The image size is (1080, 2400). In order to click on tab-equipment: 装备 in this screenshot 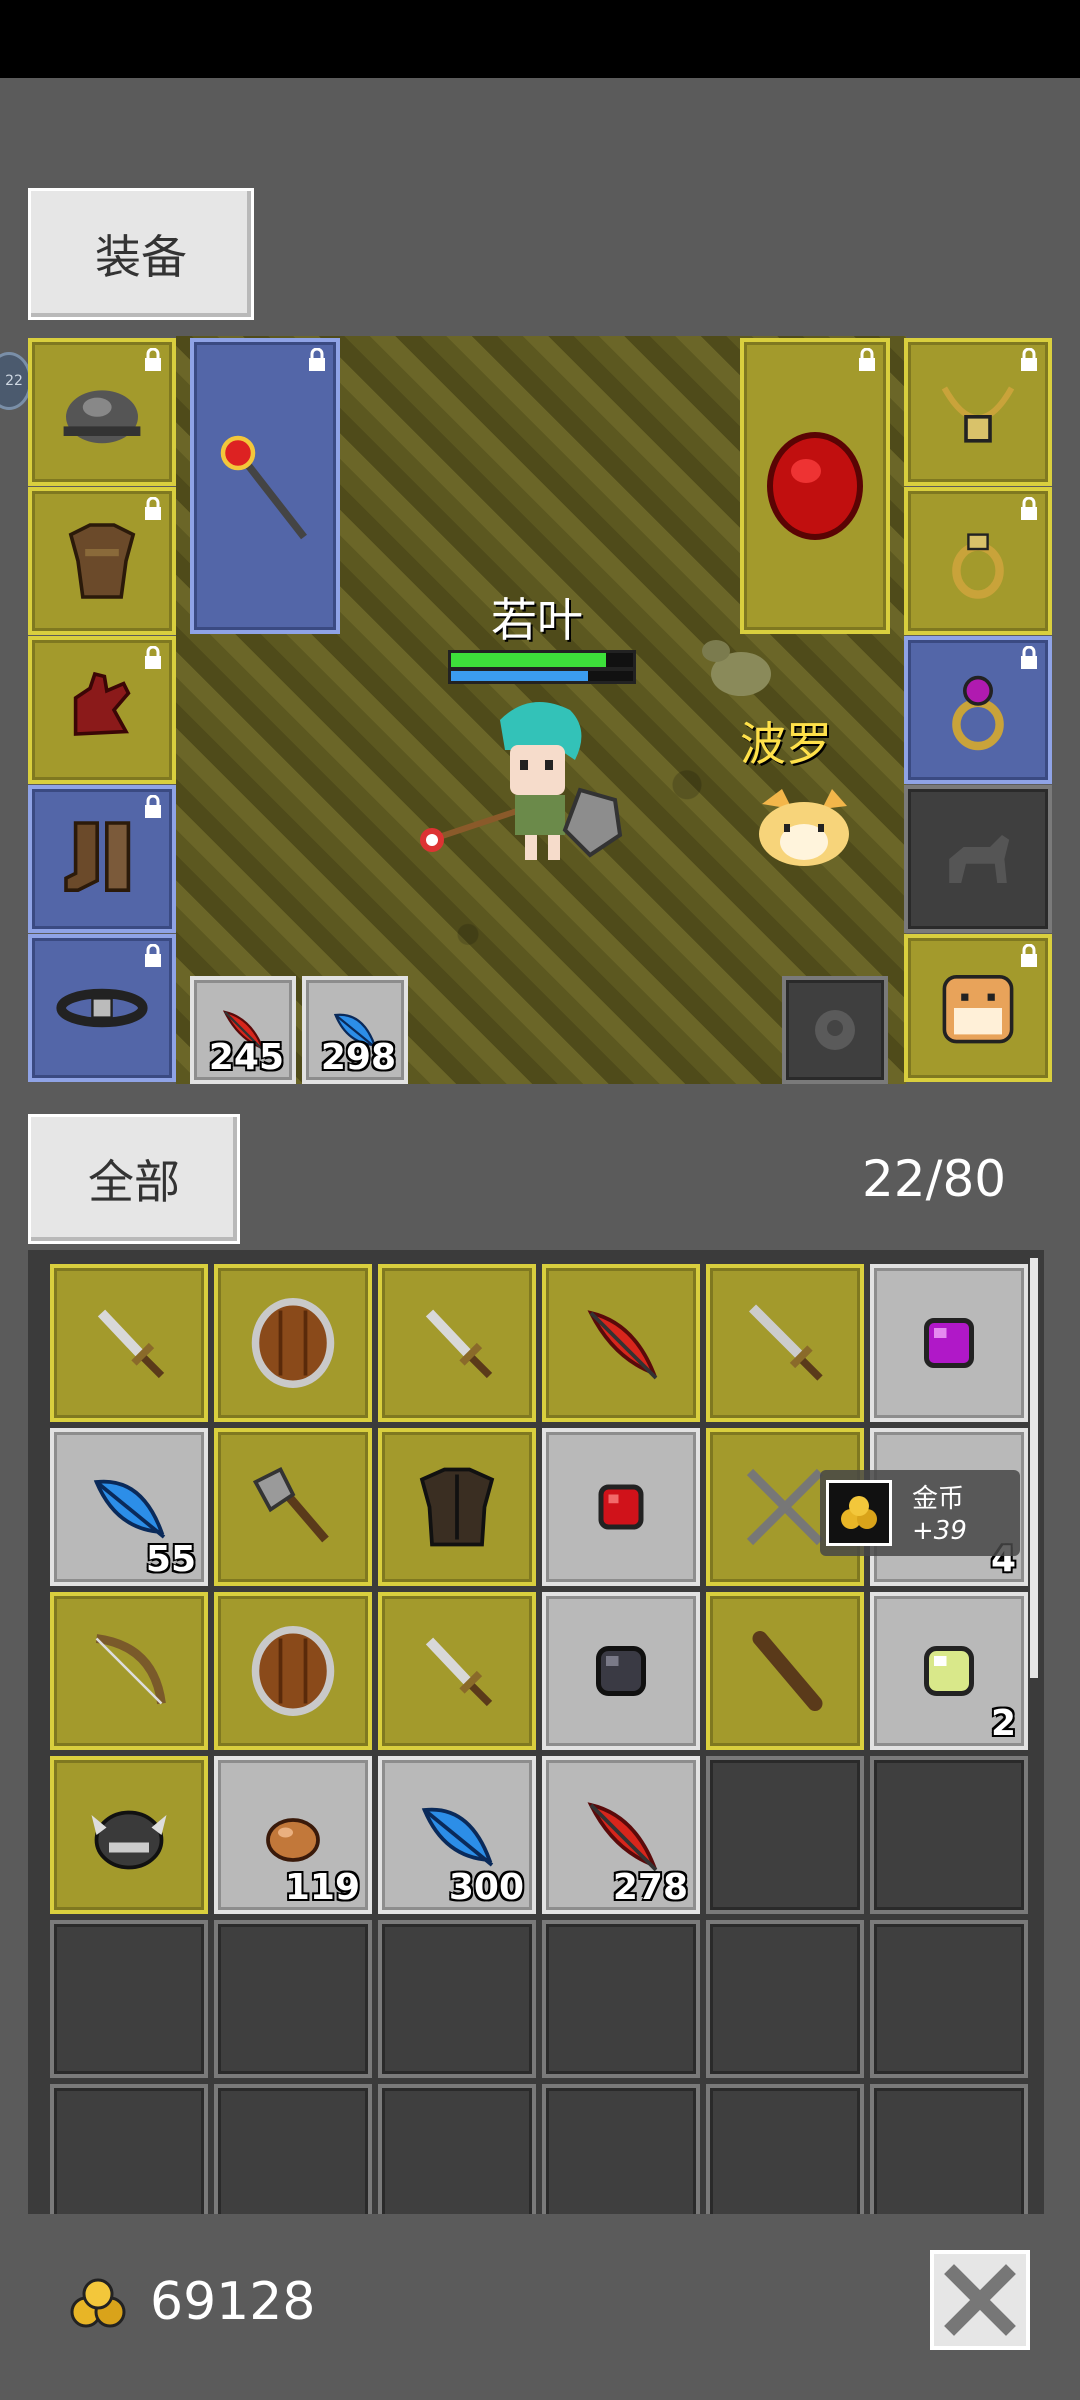, I will do `click(141, 254)`.